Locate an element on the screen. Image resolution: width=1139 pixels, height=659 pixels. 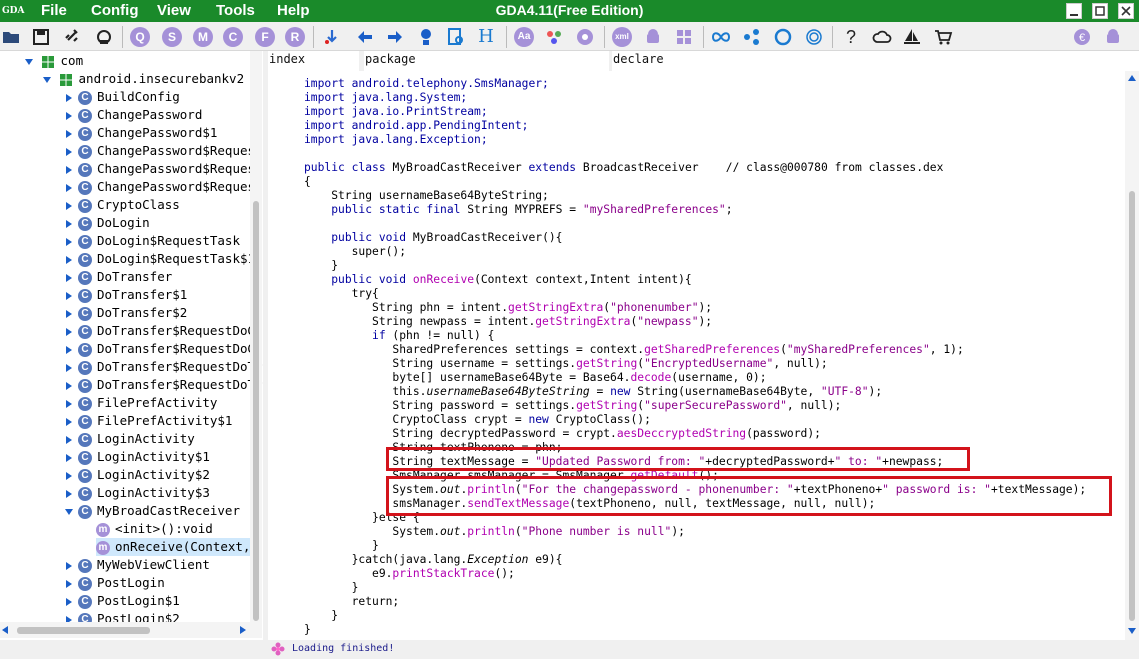
tree-class-item: C FilePrefActivity is located at coordinates (140, 403).